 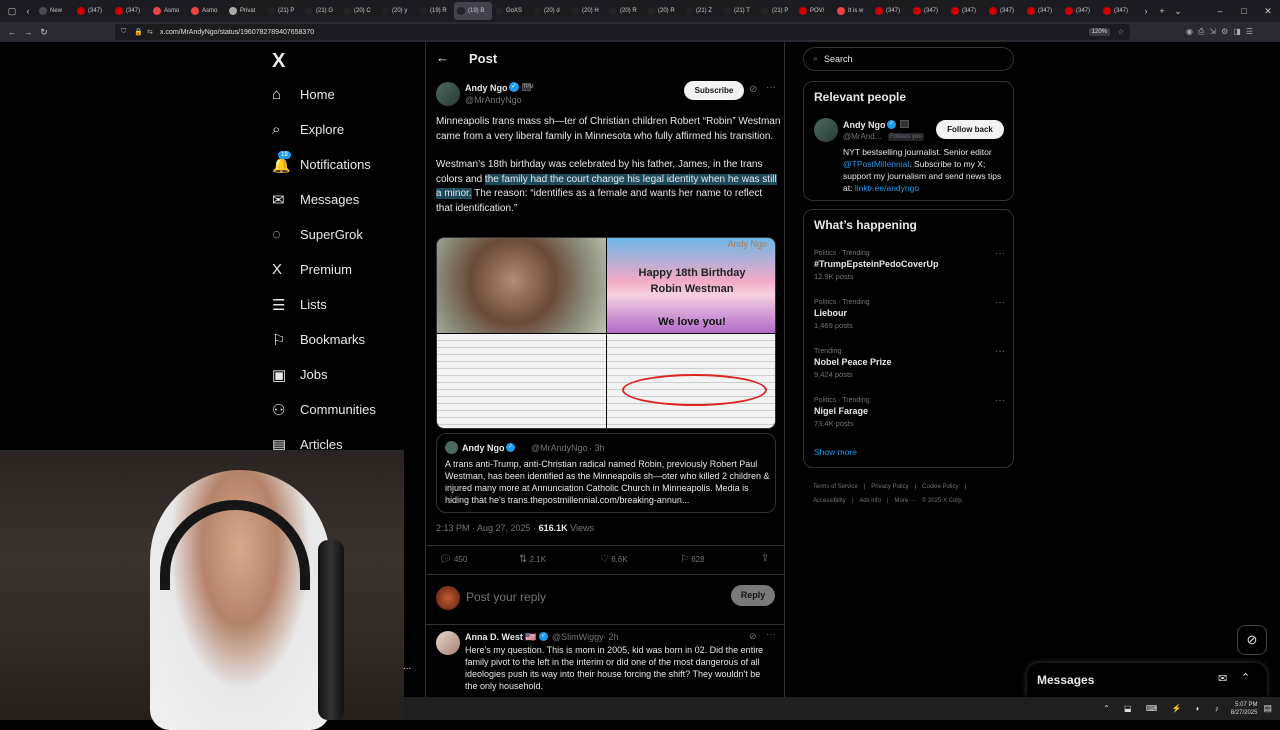 What do you see at coordinates (397, 11) in the screenshot?
I see `browser-tab: (20) y` at bounding box center [397, 11].